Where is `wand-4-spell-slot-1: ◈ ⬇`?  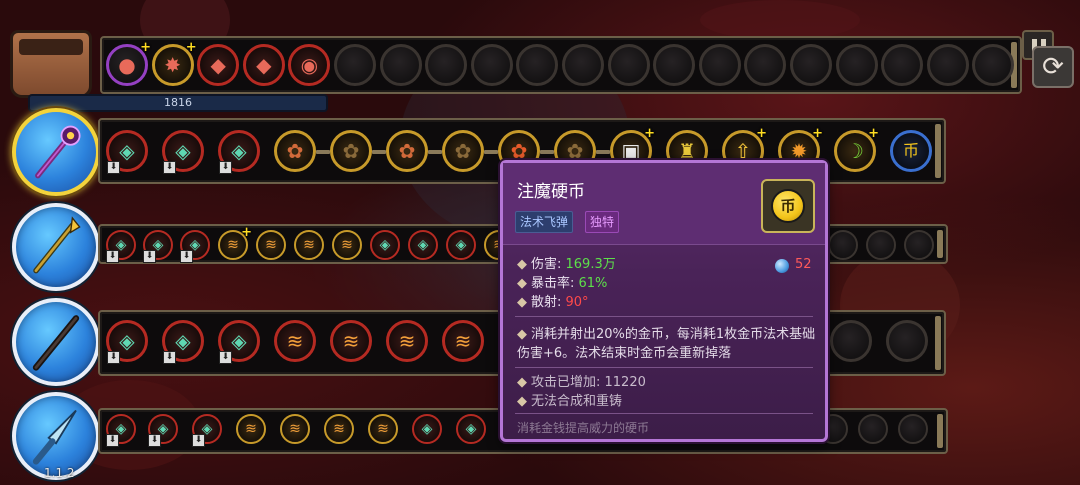 wand-4-spell-slot-1: ◈ ⬇ is located at coordinates (121, 430).